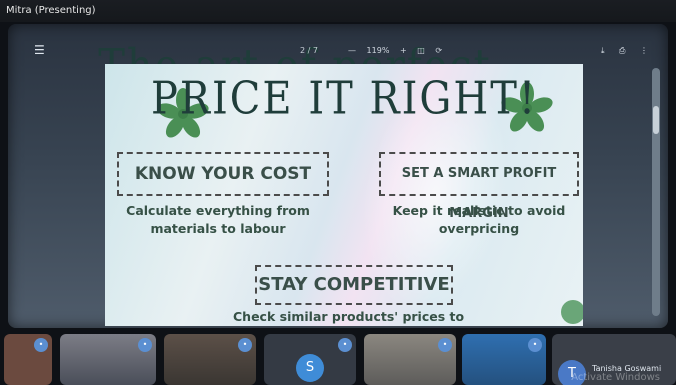 The image size is (676, 385). Describe the element at coordinates (338, 11) in the screenshot. I see `presenter-label: Mitra (Presenting)` at that location.